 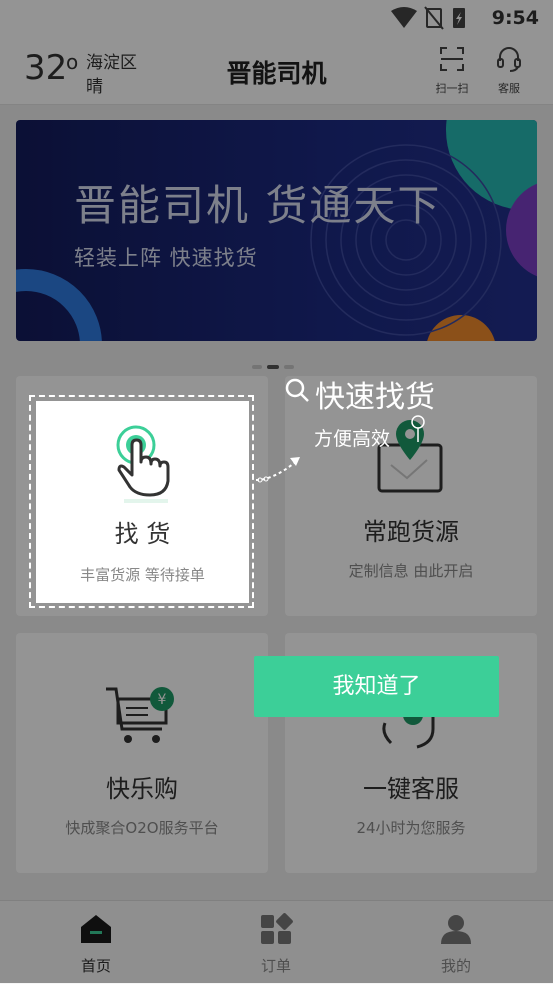 I want to click on search-icon, so click(x=297, y=390).